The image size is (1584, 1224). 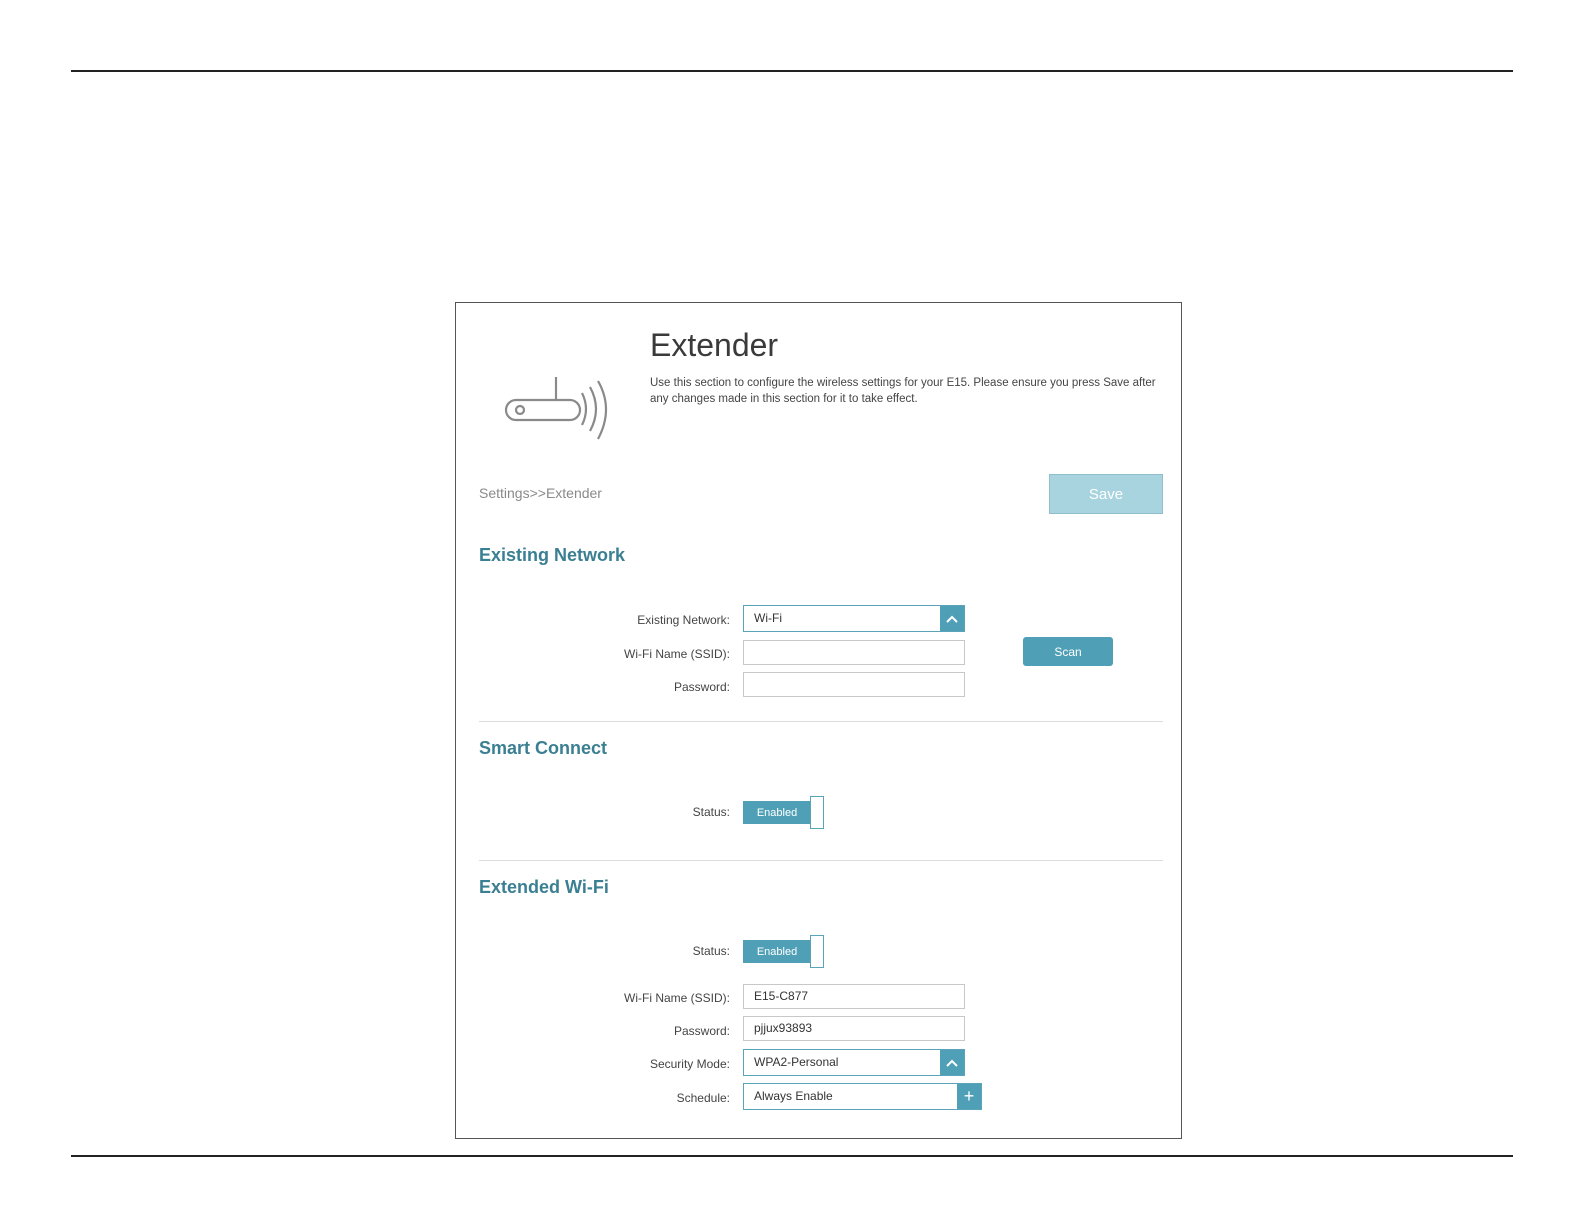 I want to click on top-rule, so click(x=792, y=71).